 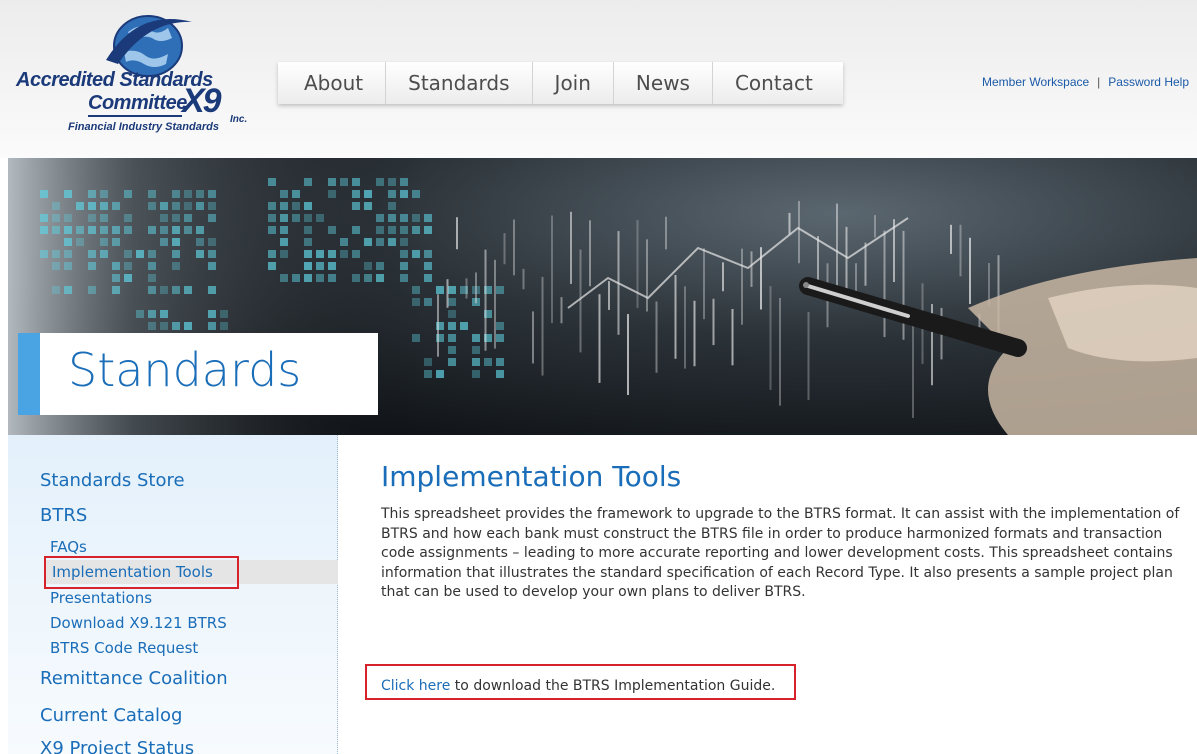 I want to click on sidebar-item-faqs: FAQs, so click(x=68, y=547).